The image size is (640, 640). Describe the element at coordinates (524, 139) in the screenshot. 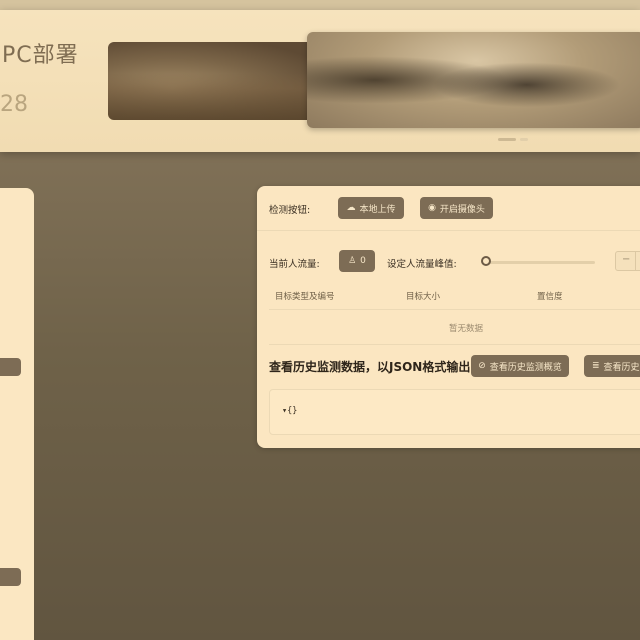

I see `carousel-indicator` at that location.